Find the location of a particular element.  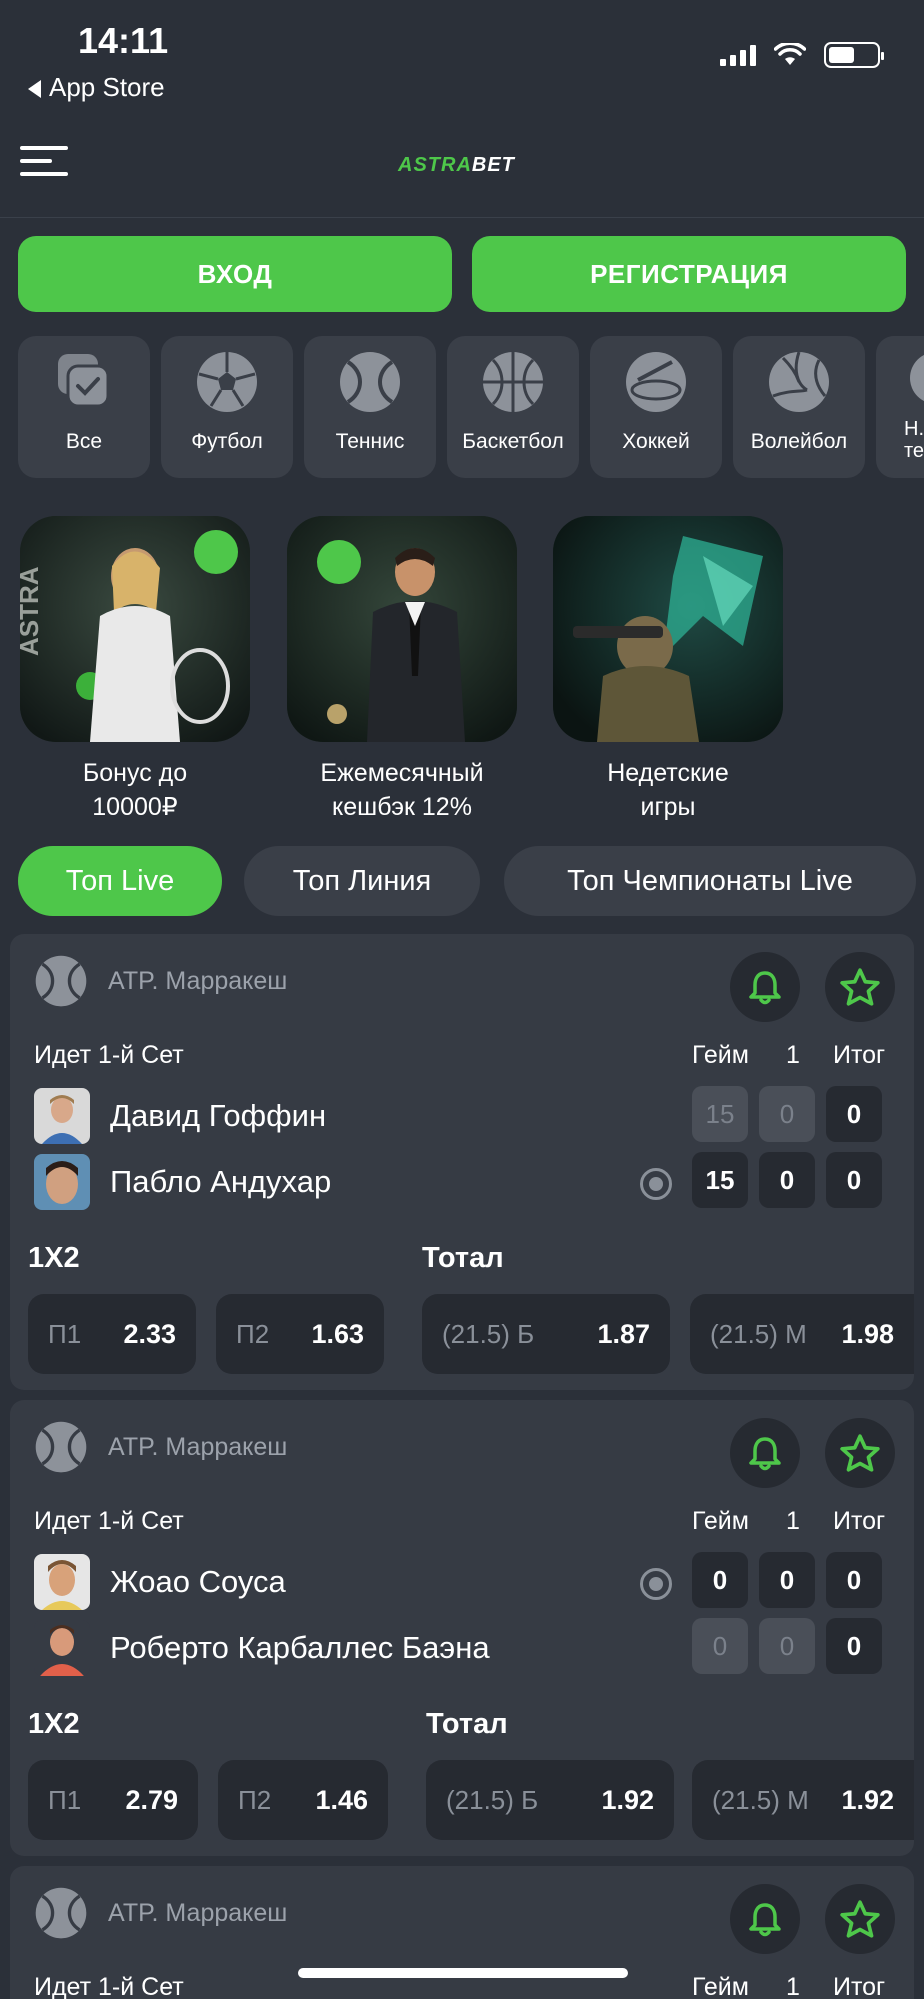

player-name: Давид Гоффин is located at coordinates (218, 1115).